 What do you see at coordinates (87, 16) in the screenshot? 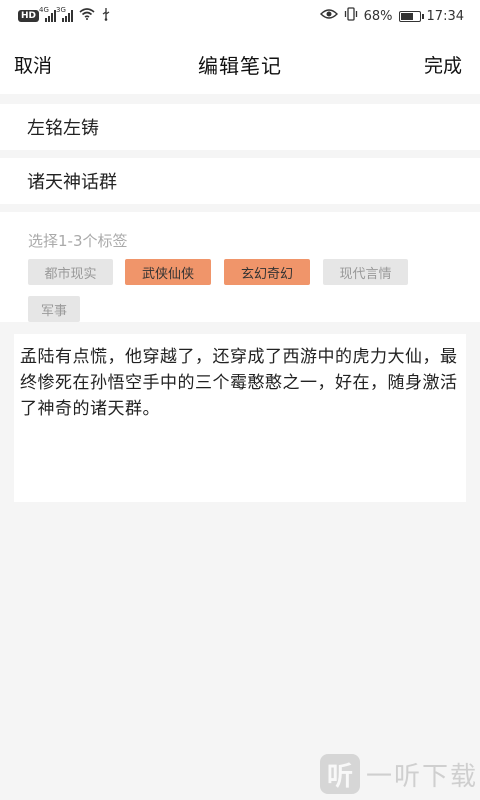
I see `wifi-icon` at bounding box center [87, 16].